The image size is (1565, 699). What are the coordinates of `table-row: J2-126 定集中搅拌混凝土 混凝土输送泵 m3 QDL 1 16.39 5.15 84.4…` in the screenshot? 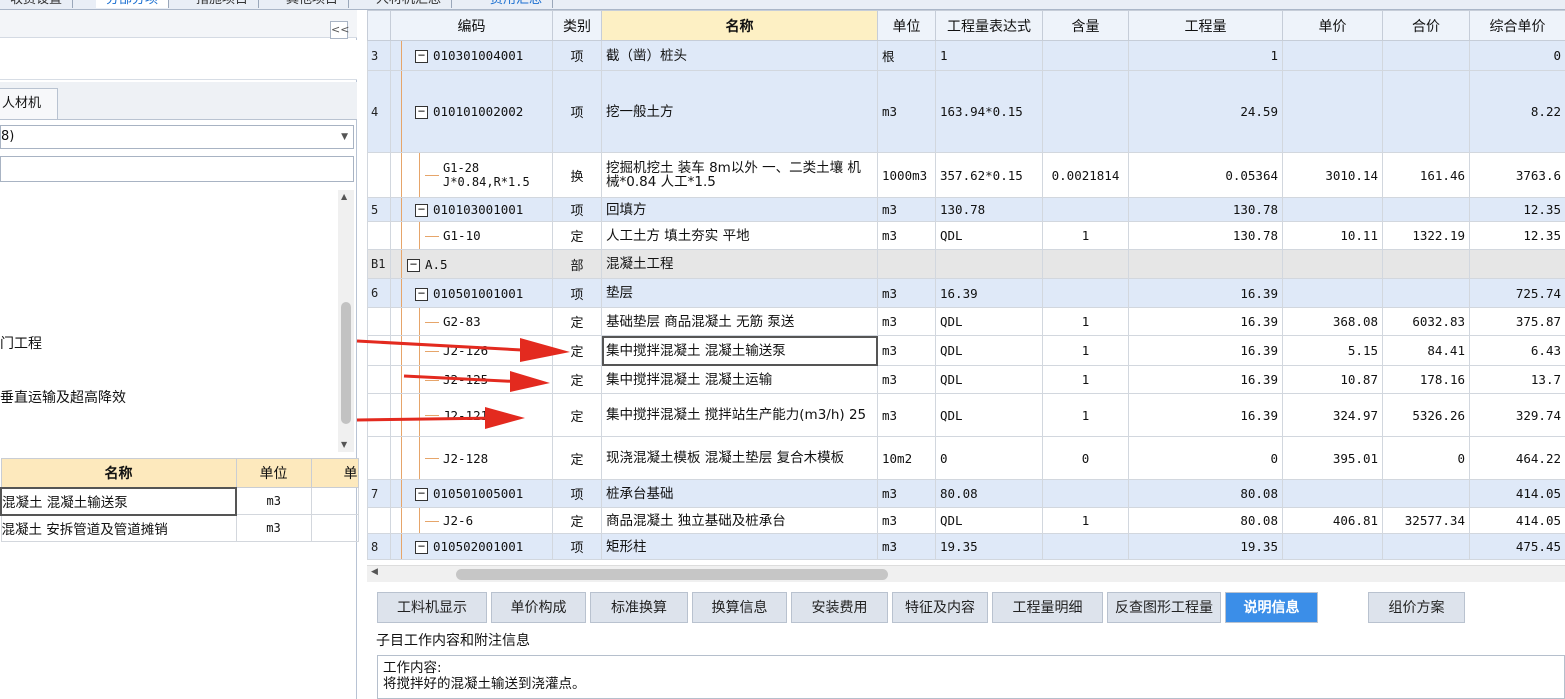 It's located at (966, 350).